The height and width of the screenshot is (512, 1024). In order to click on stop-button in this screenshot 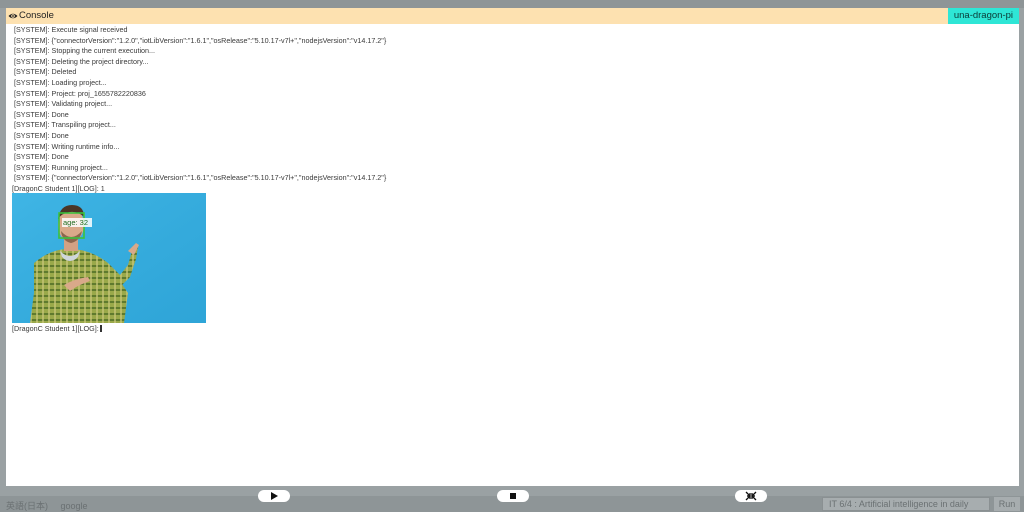, I will do `click(513, 496)`.